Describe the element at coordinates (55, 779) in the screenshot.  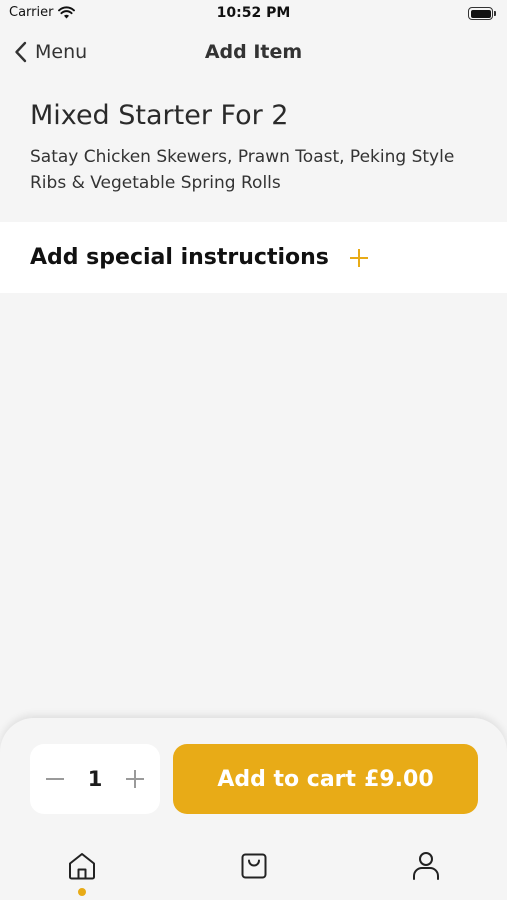
I see `decrease-quantity-button` at that location.